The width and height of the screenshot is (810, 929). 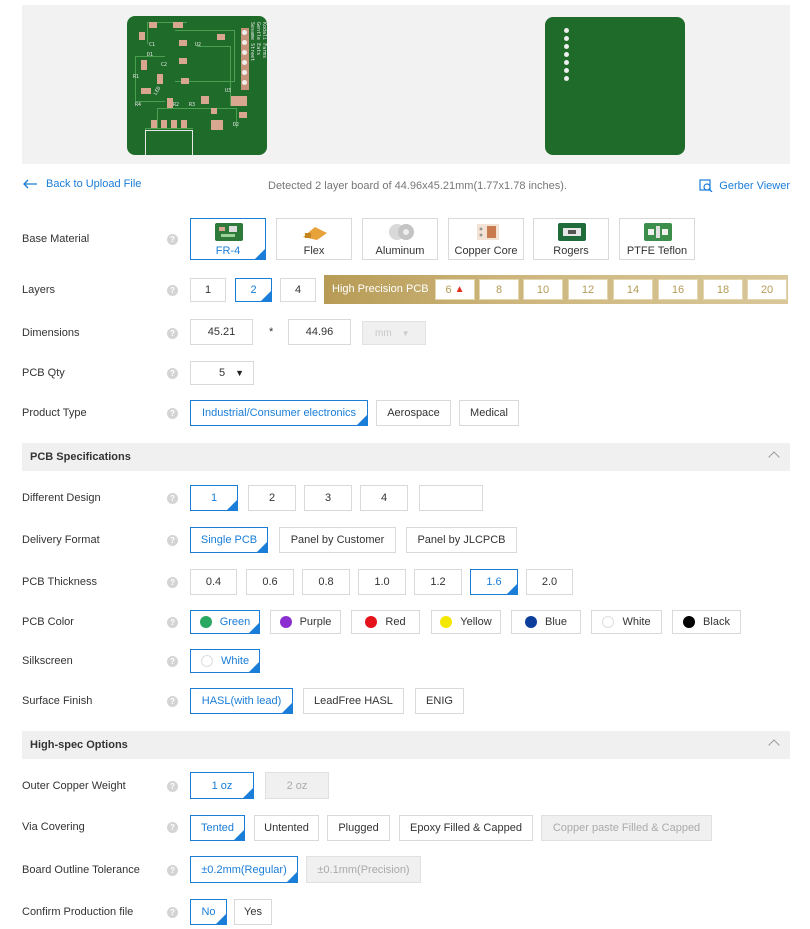 I want to click on dimension-unit-select: mm ▼, so click(x=394, y=333).